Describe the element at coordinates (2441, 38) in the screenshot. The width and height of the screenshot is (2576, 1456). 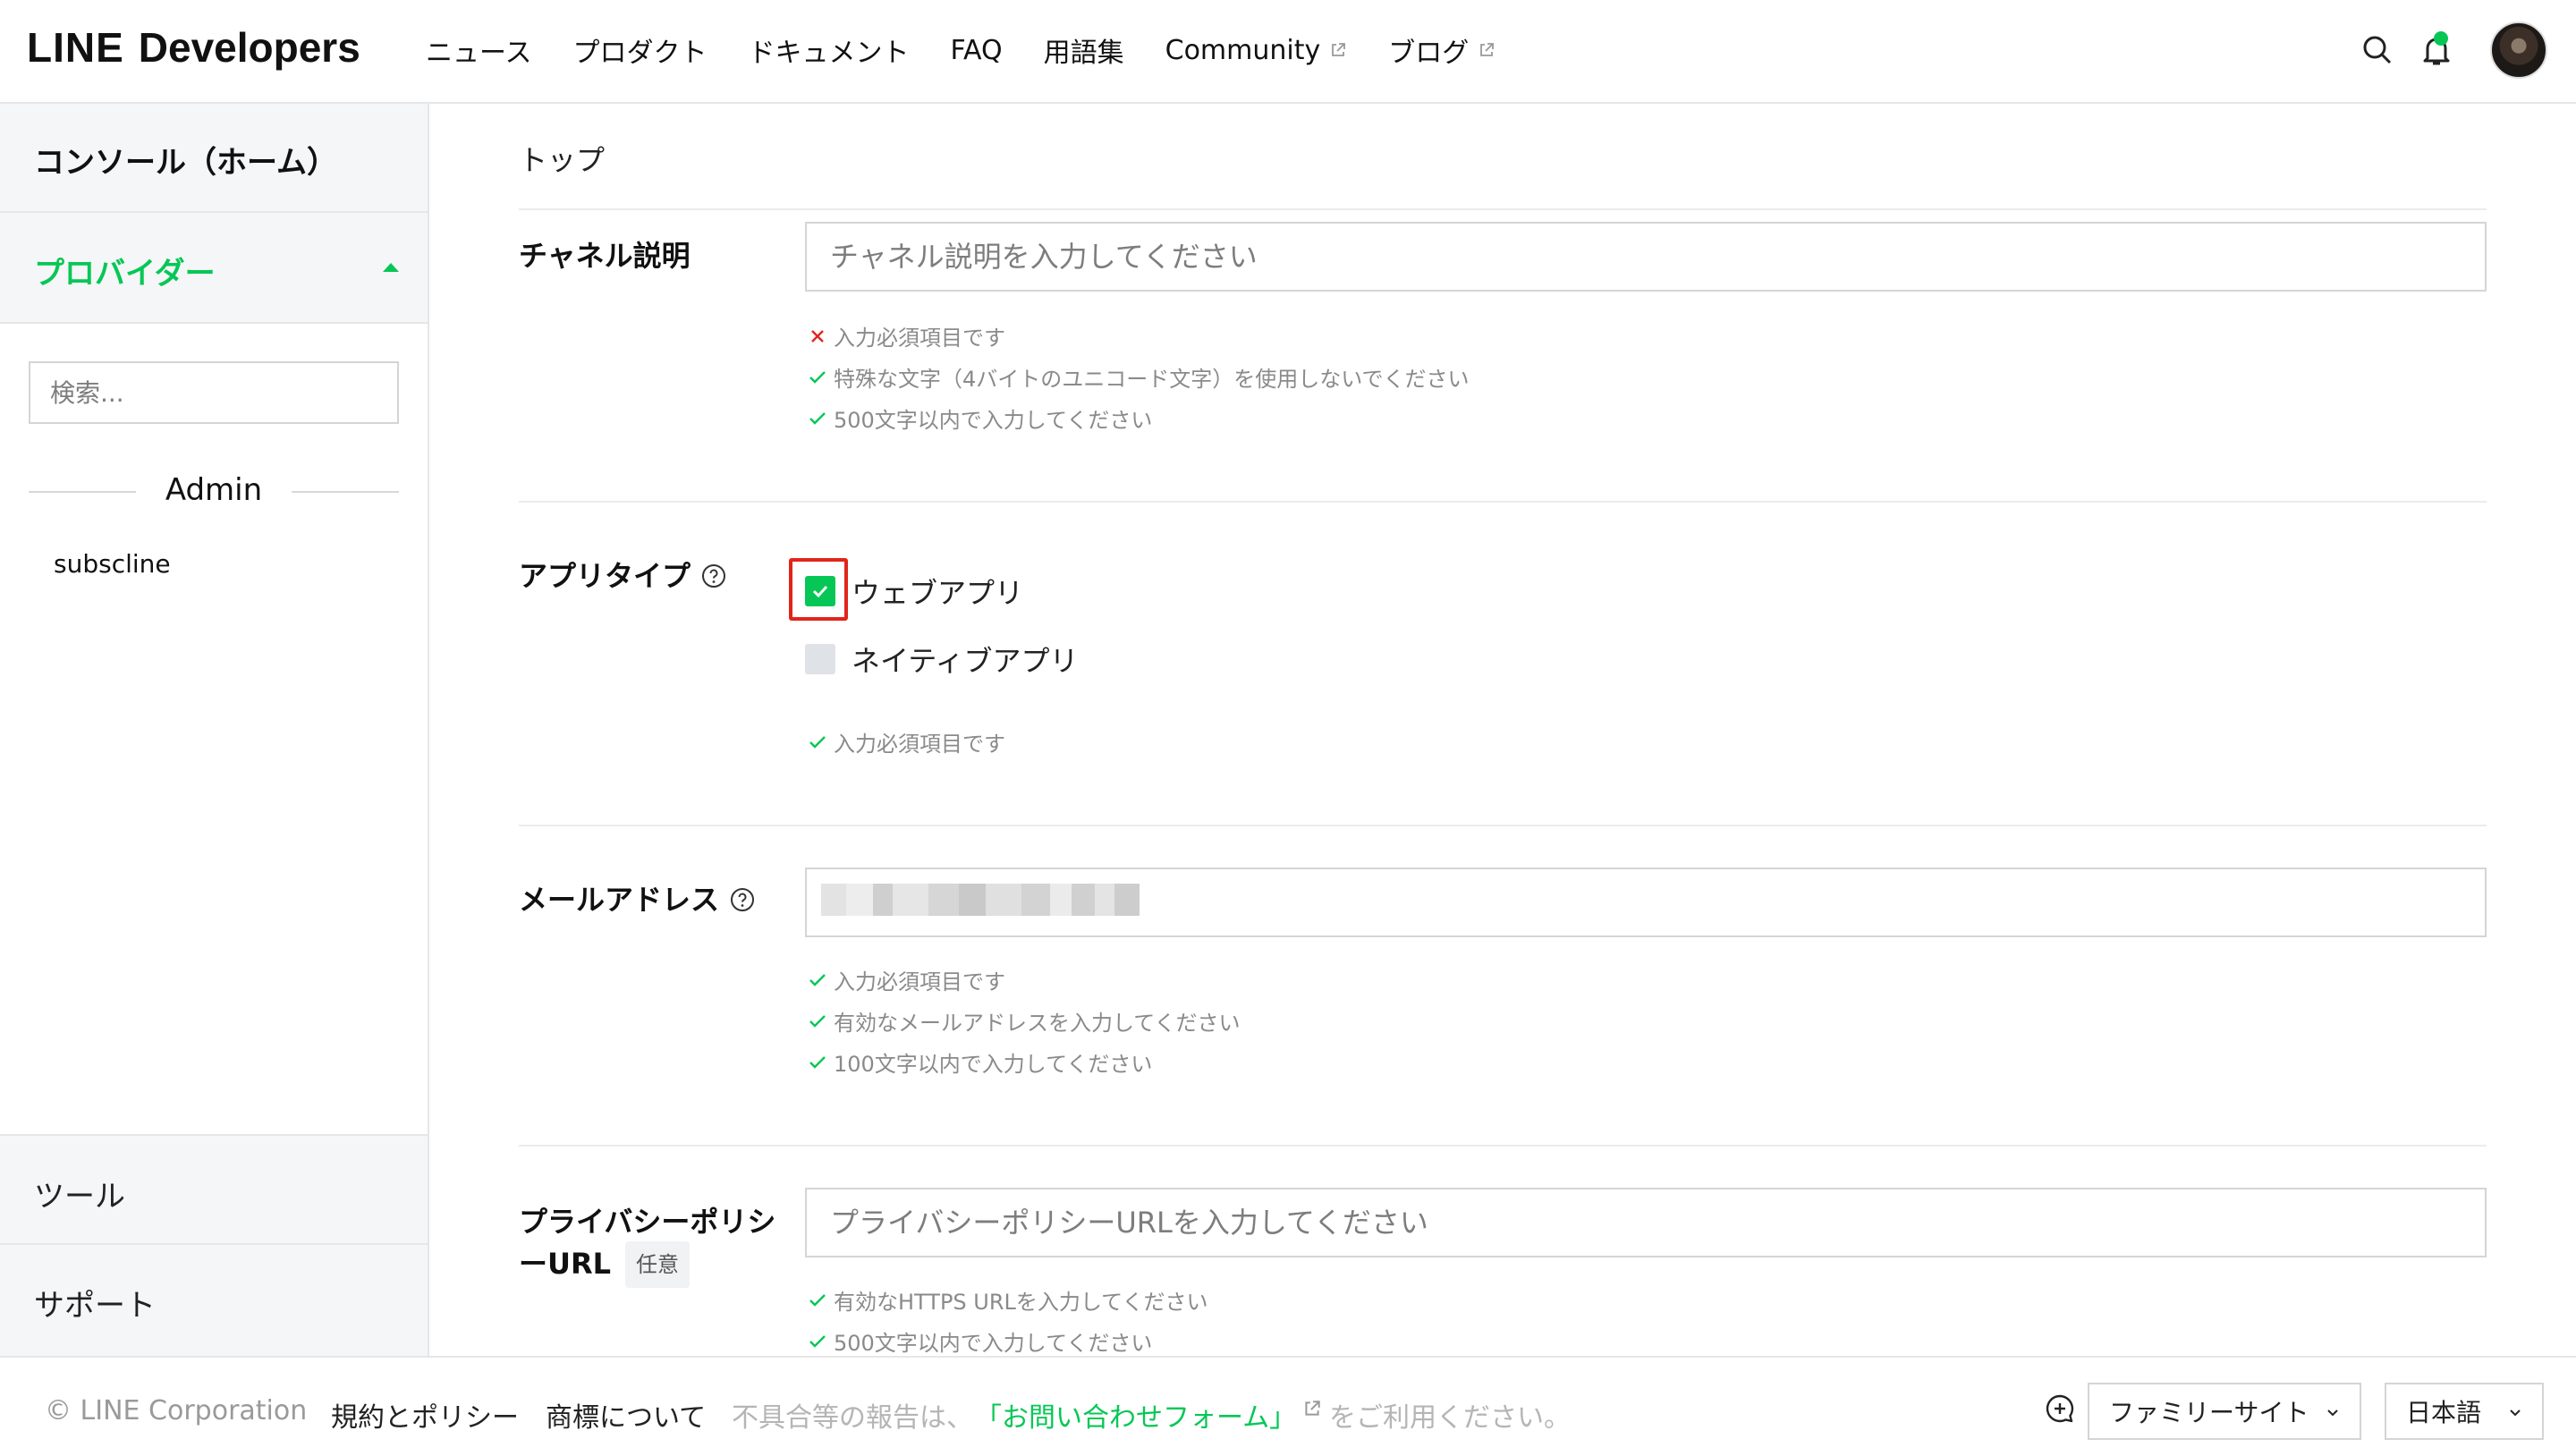
I see `notification-dot` at that location.